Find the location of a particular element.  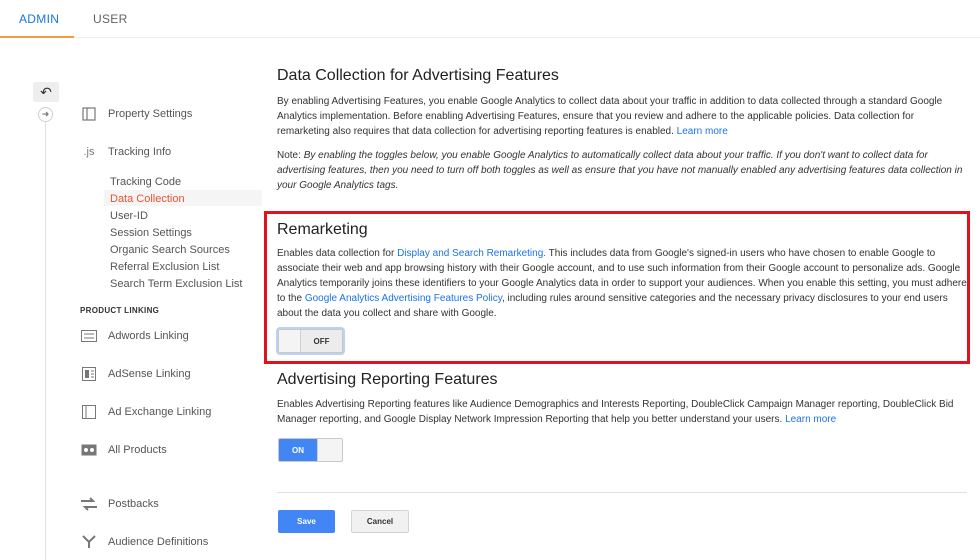

sidebar-item-tracking-info: .js Tracking Info is located at coordinates (126, 152).